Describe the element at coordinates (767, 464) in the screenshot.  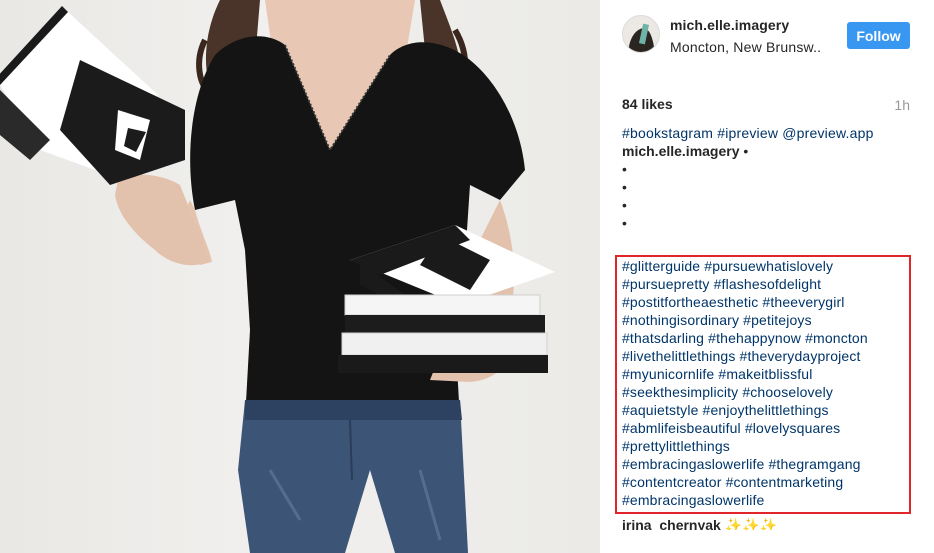
I see `hashtag-line: #embracingaslowerlife #thegramgang` at that location.